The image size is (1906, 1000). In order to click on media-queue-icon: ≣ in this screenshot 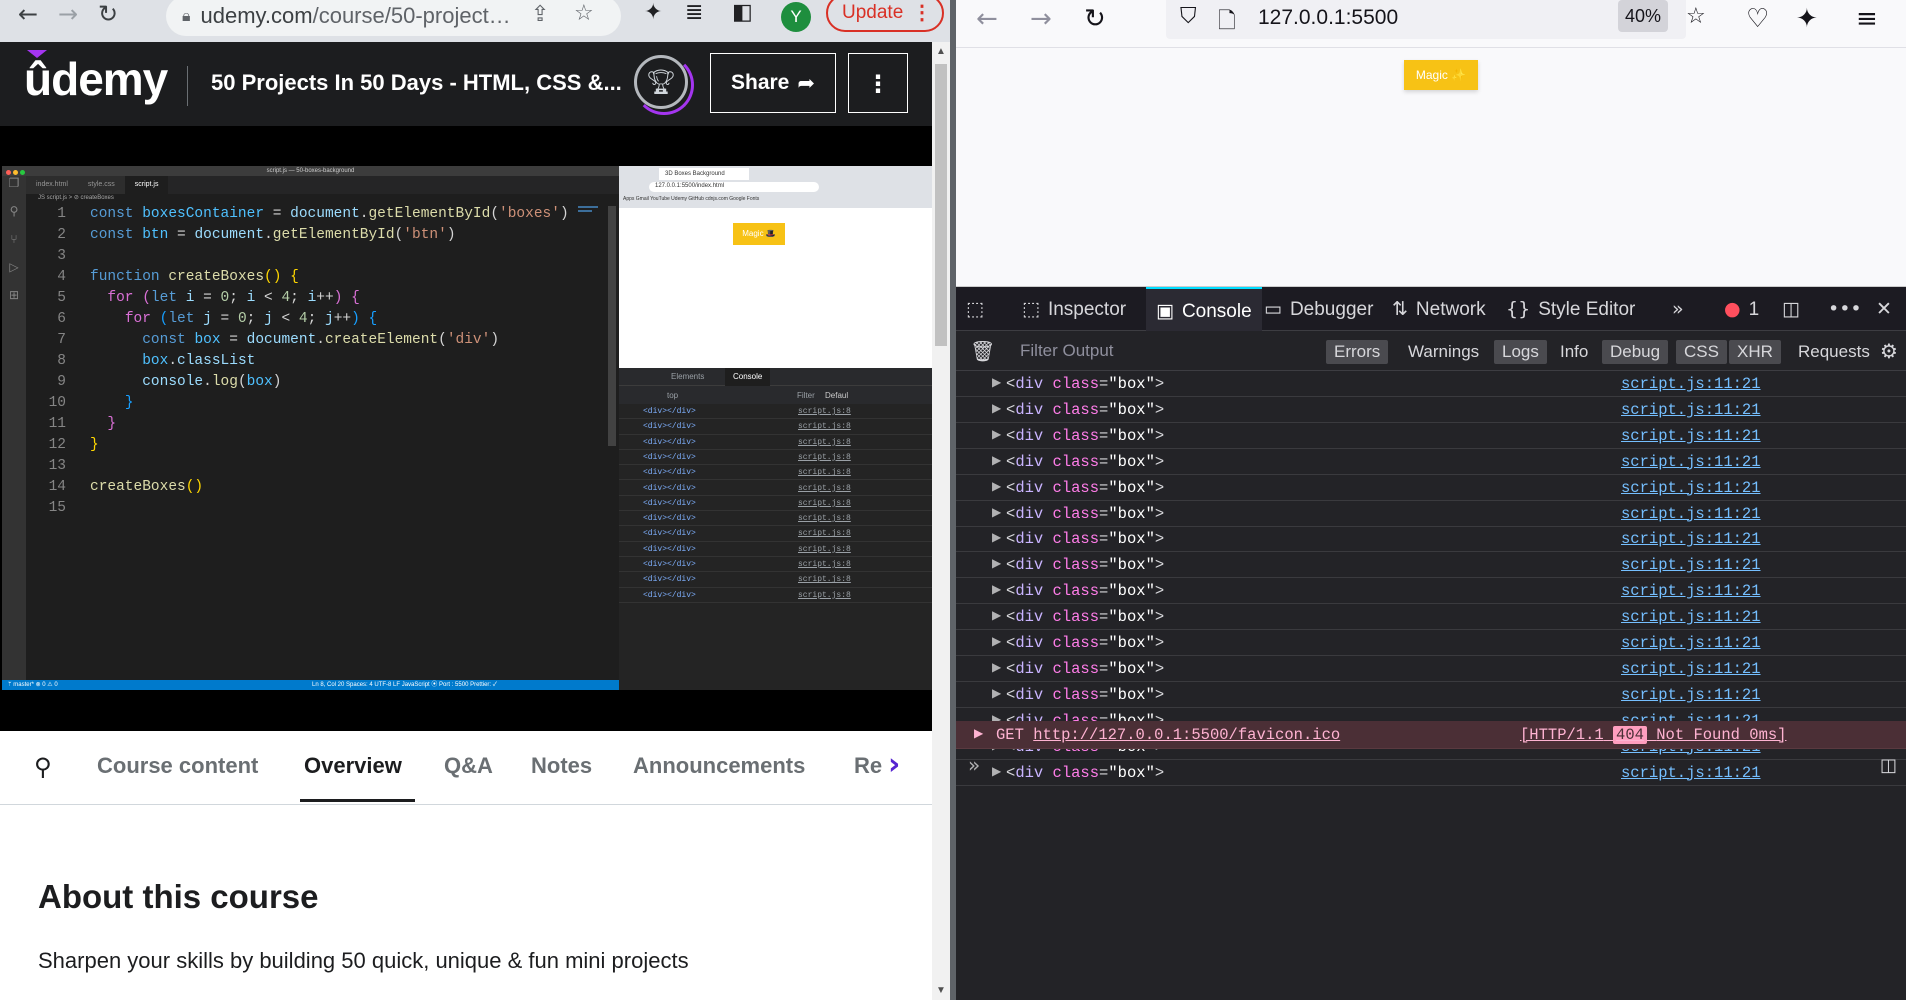, I will do `click(694, 12)`.